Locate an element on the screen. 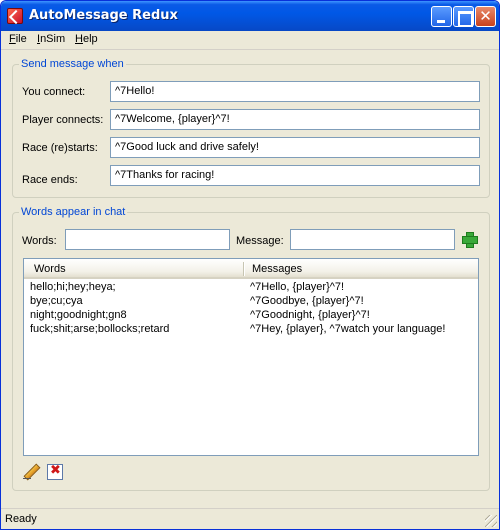 The image size is (500, 530). app-icon is located at coordinates (15, 16).